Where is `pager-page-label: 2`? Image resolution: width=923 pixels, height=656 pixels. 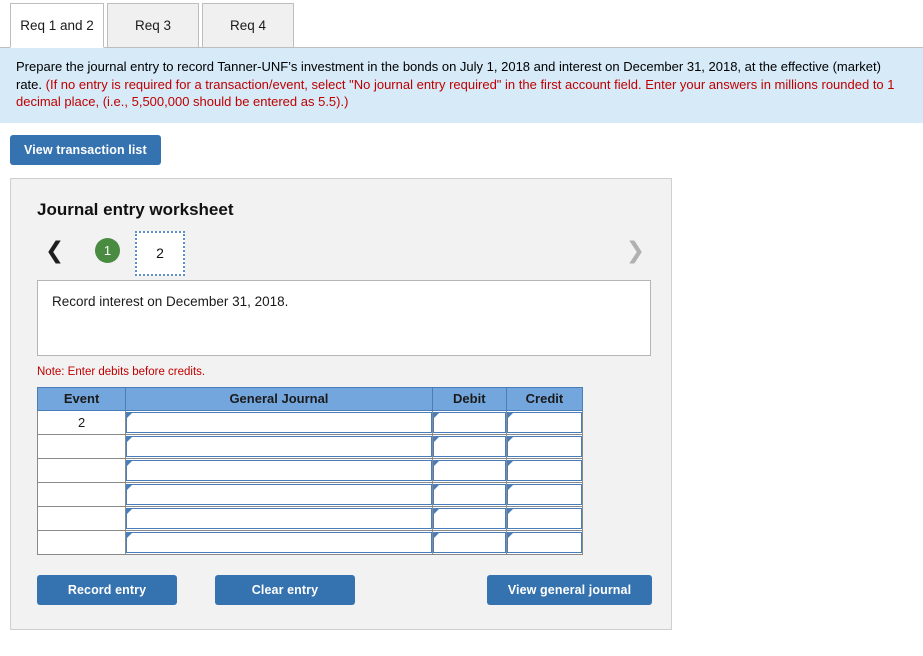 pager-page-label: 2 is located at coordinates (160, 253).